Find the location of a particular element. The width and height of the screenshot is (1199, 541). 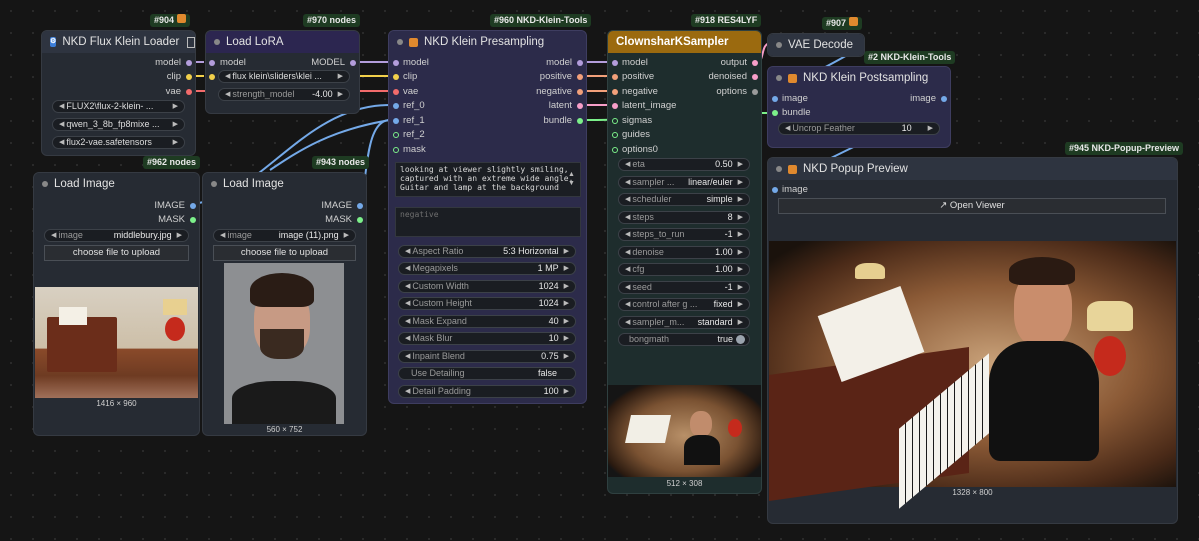

image-select: ◀ image middlebury.jpg ▶ is located at coordinates (116, 235).